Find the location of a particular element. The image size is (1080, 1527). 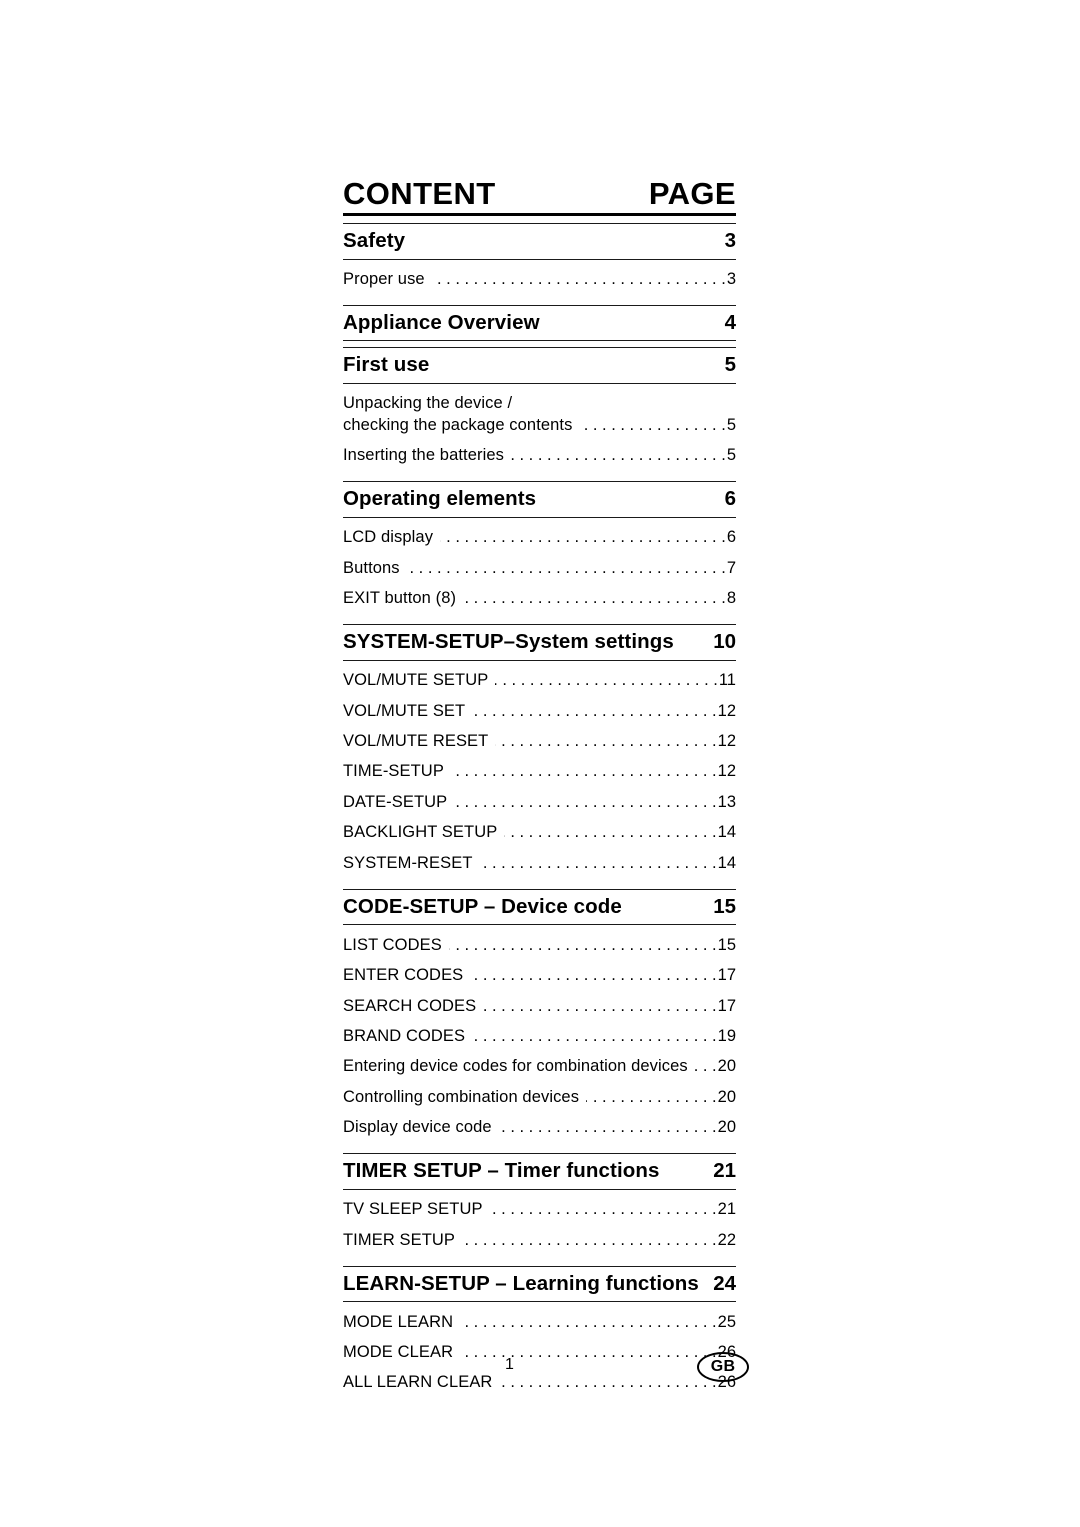

toc-entry: VOL/MUTE SET 12 is located at coordinates (539, 711).